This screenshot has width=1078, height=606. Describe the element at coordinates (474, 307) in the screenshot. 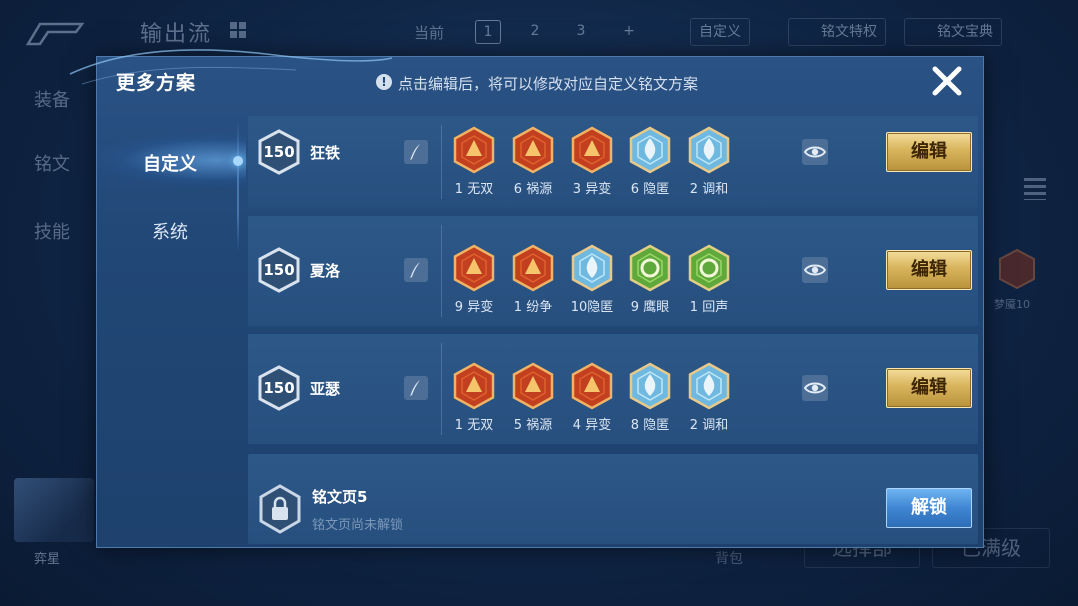

I see `rune-count-label: 9 异变` at that location.